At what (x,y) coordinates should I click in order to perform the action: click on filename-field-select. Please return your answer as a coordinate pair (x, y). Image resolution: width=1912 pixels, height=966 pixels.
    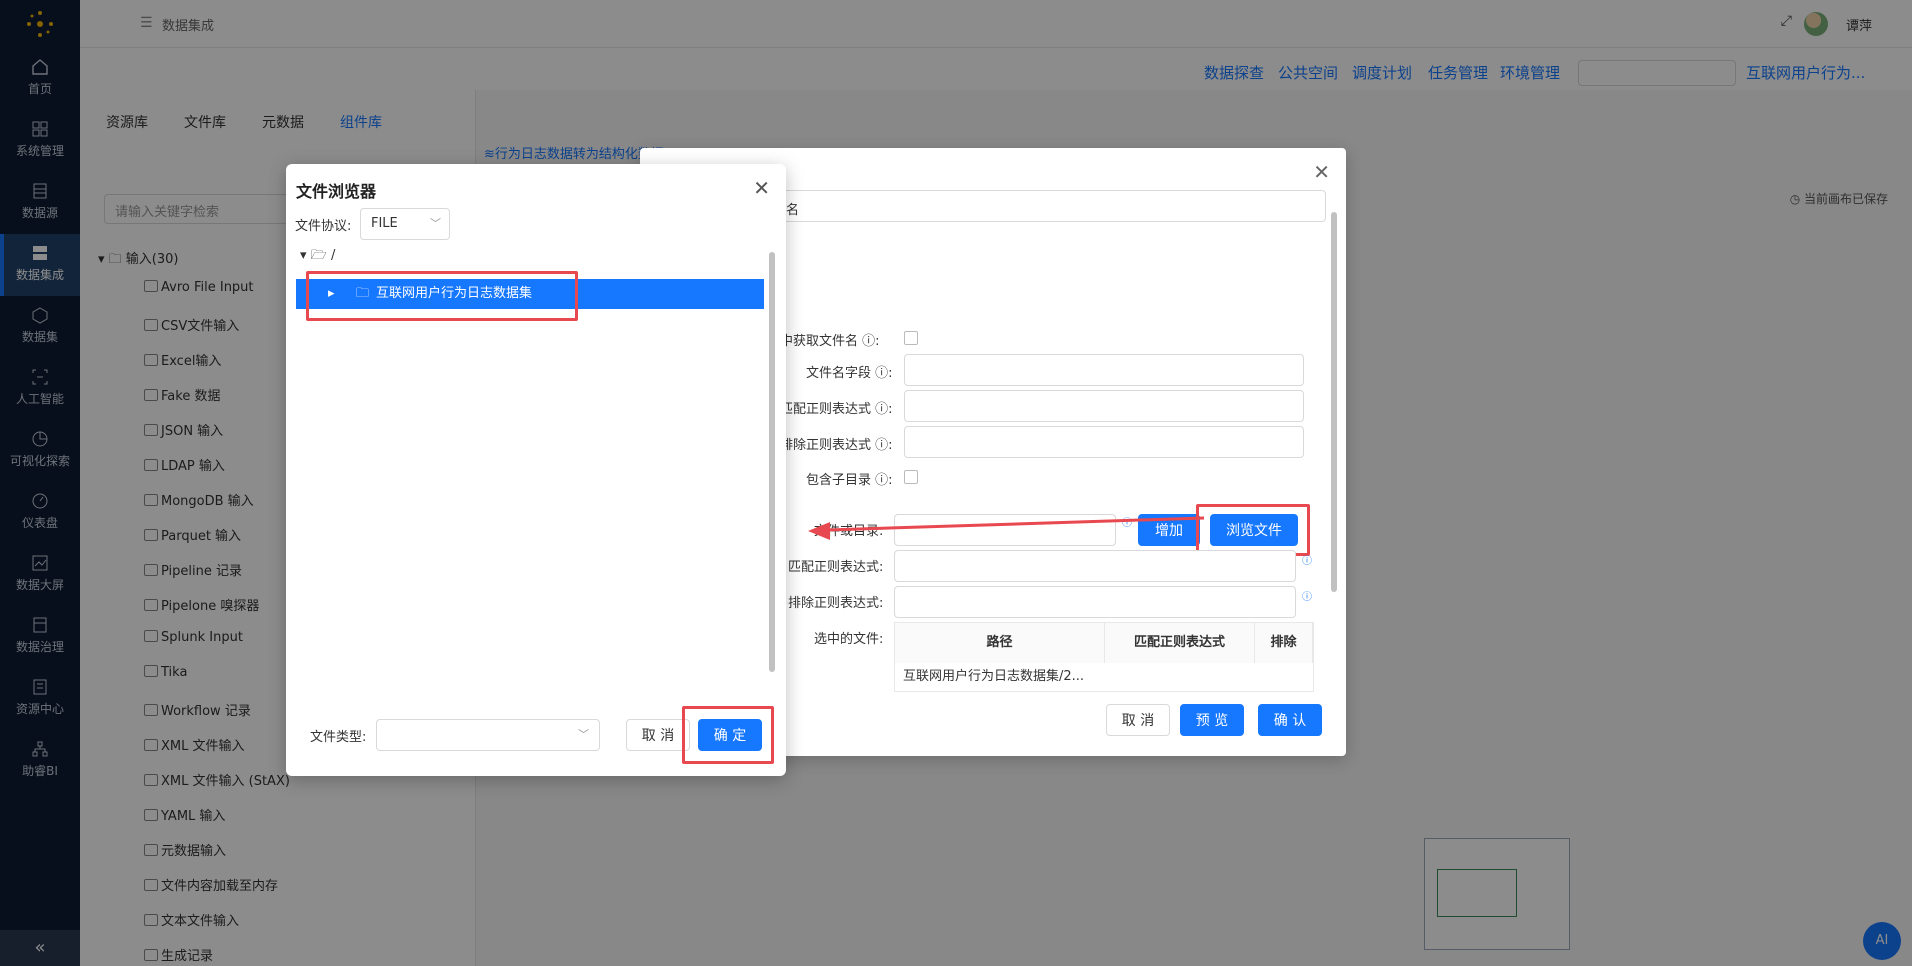
    Looking at the image, I should click on (1104, 370).